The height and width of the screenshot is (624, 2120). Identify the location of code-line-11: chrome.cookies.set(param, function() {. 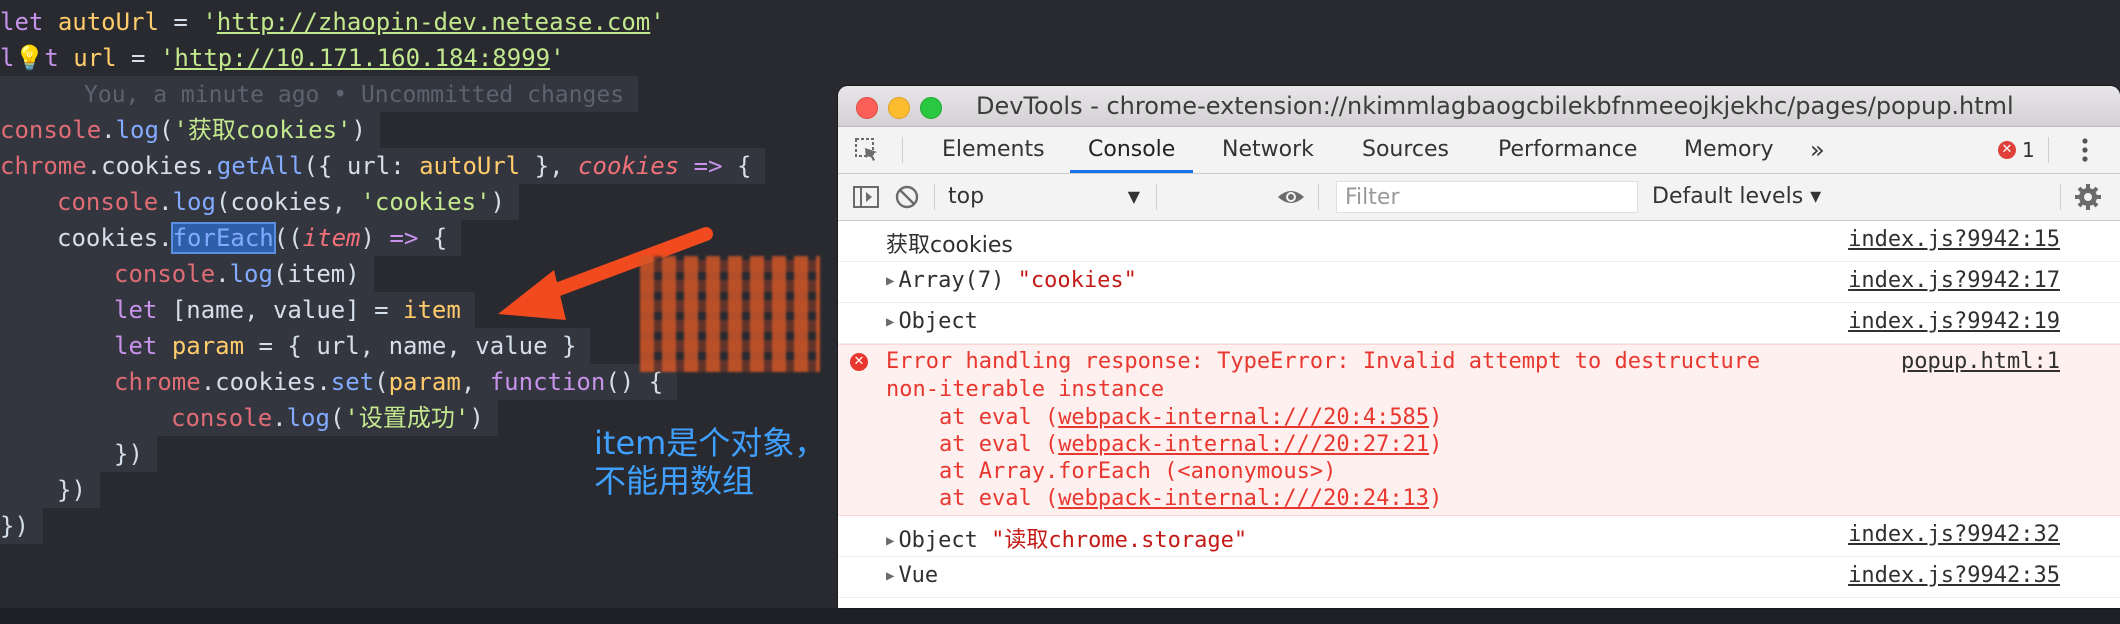
(339, 382).